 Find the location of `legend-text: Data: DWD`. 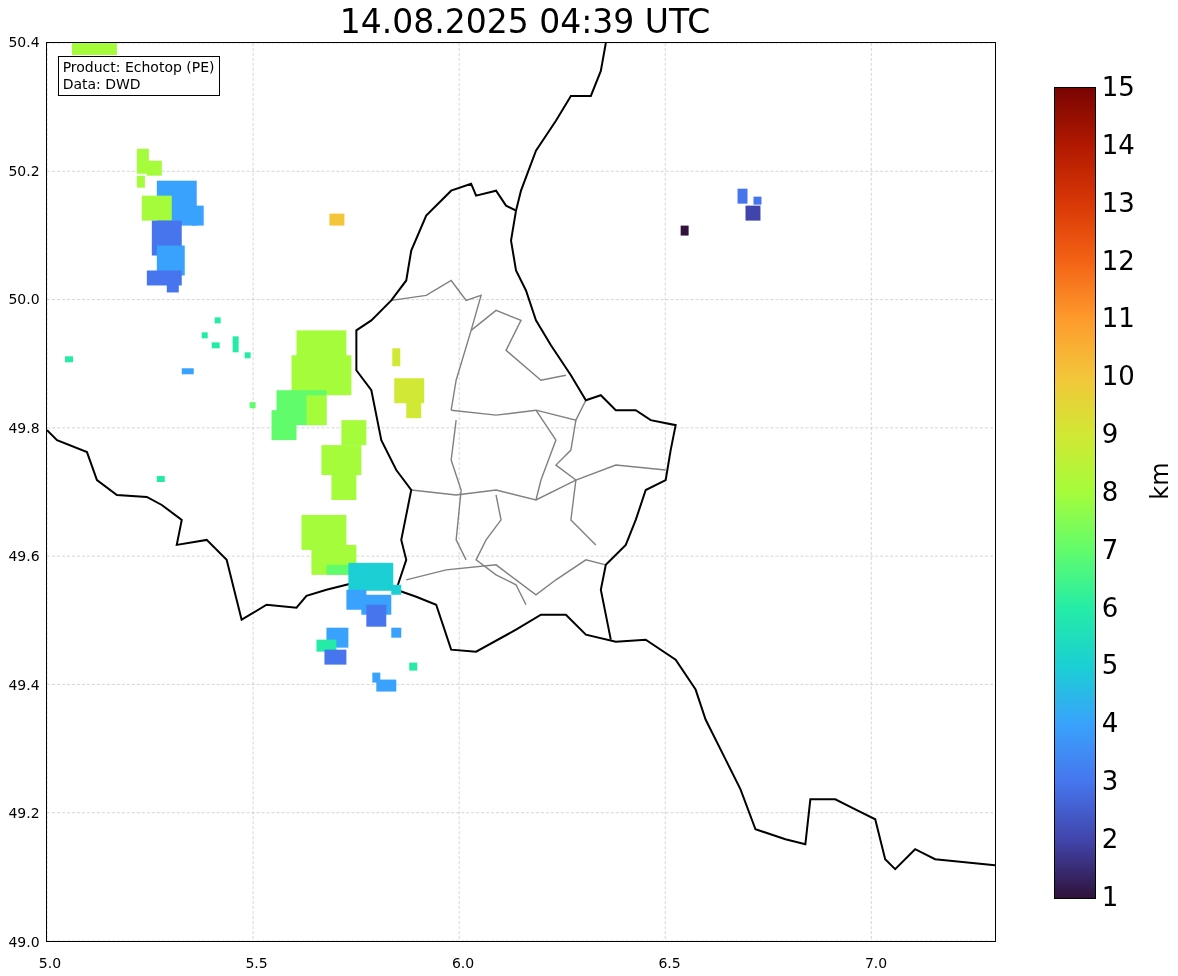

legend-text: Data: DWD is located at coordinates (102, 84).